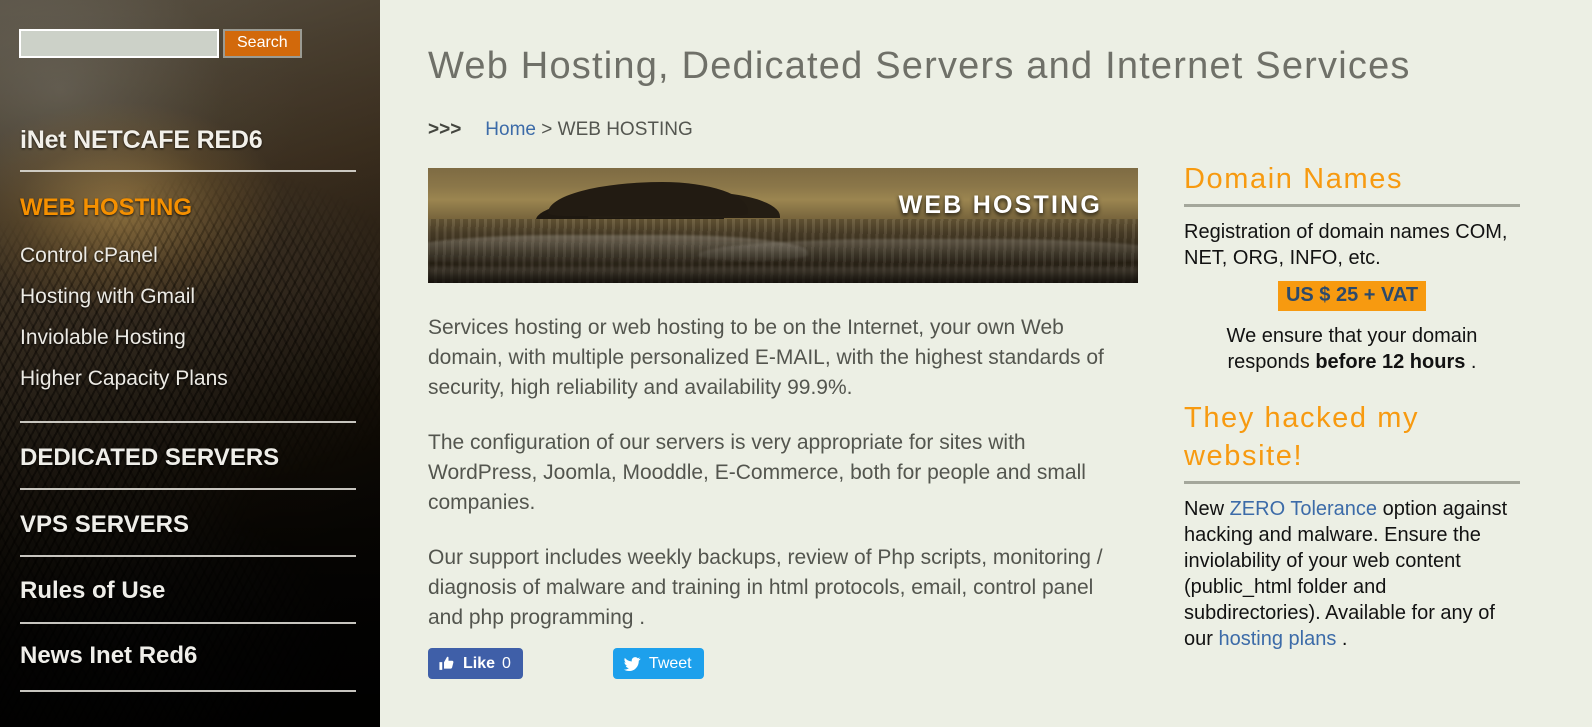  I want to click on search-input, so click(119, 43).